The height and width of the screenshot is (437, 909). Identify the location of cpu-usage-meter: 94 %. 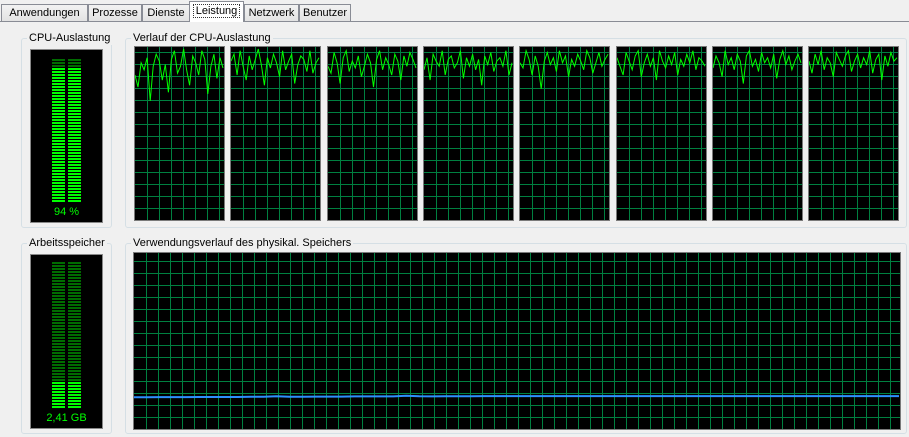
(66, 136).